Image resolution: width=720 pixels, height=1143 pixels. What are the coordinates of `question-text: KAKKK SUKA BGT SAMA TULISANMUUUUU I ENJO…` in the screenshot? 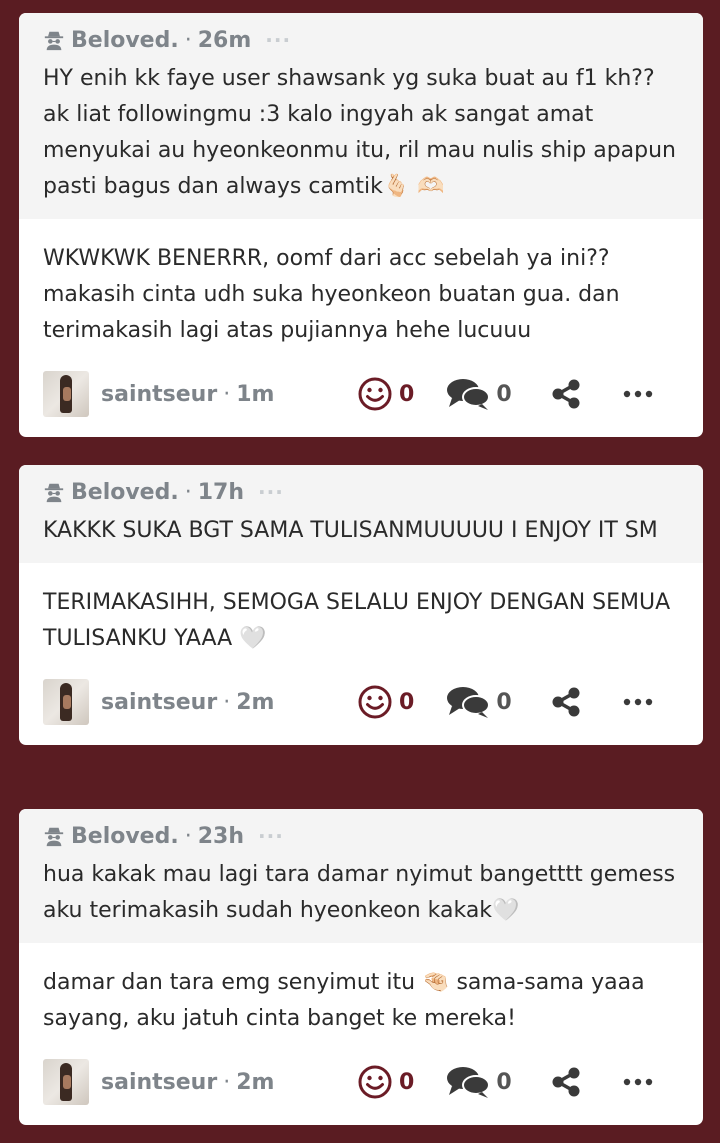 It's located at (350, 530).